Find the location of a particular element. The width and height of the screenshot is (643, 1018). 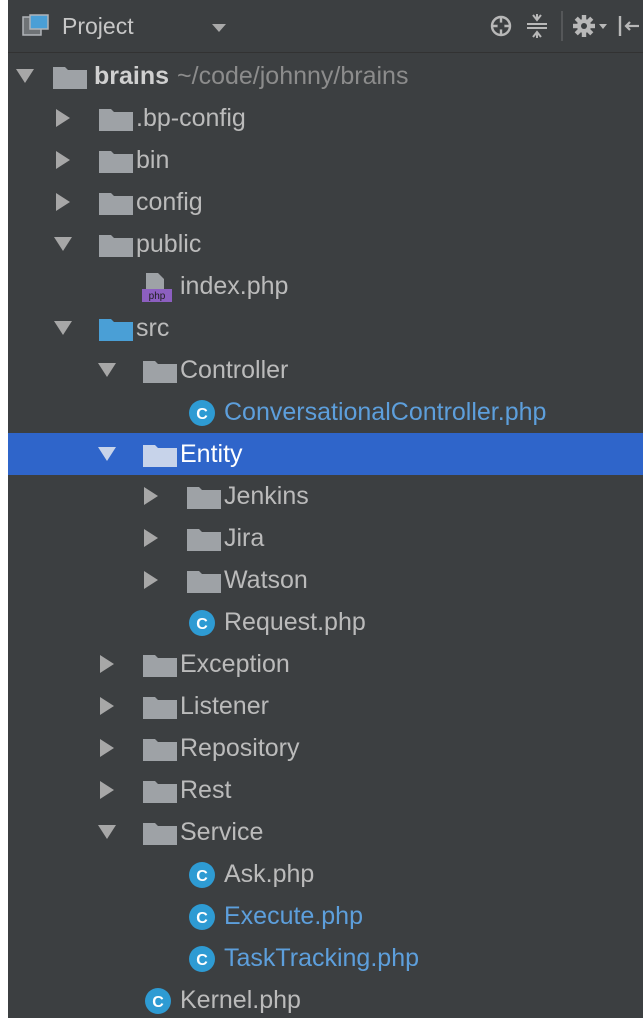

tree-item-tasktracking-php: C TaskTracking.php is located at coordinates (325, 958).